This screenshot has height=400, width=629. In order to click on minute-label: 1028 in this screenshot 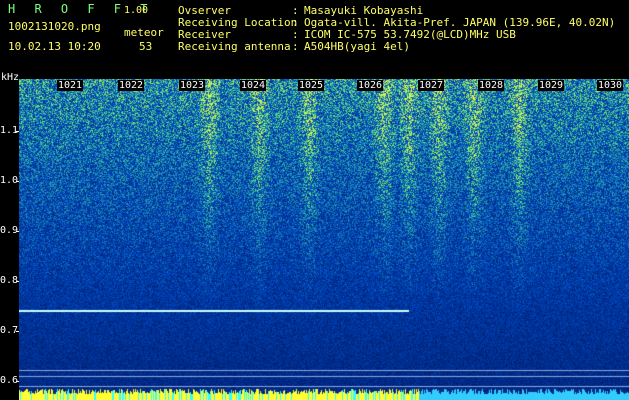, I will do `click(491, 85)`.